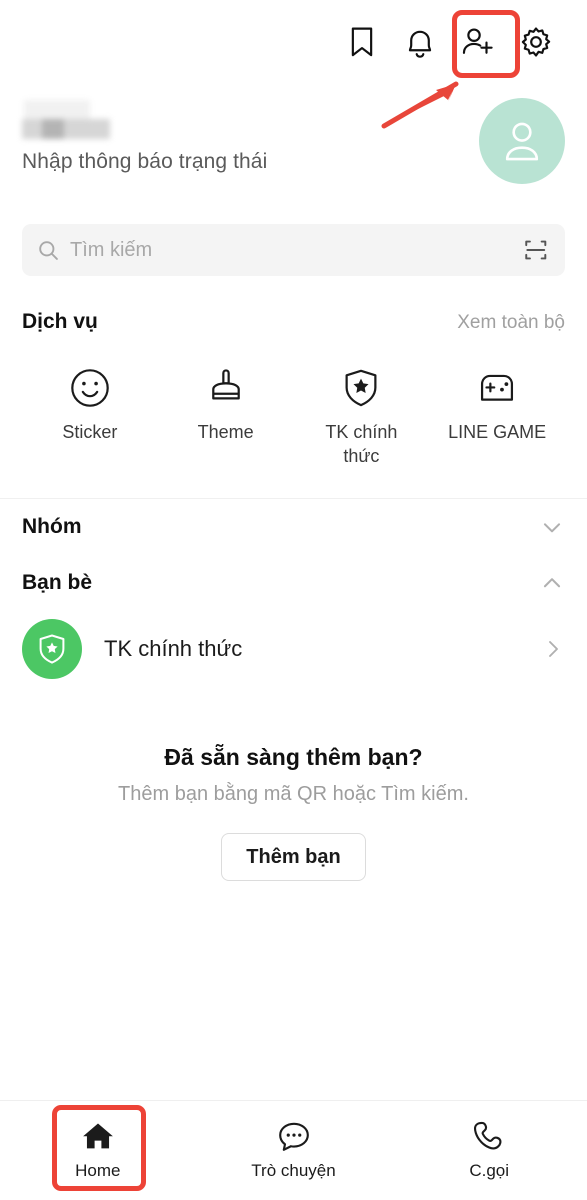 The image size is (587, 1200). Describe the element at coordinates (293, 1170) in the screenshot. I see `nav-label: Trò chuyện` at that location.